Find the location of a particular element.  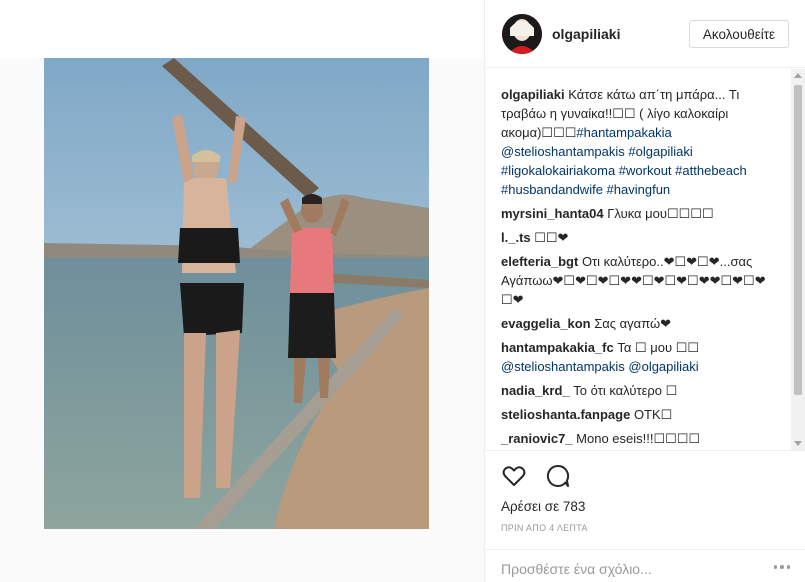

hashtag-link: @stelioshantampakis is located at coordinates (563, 151).